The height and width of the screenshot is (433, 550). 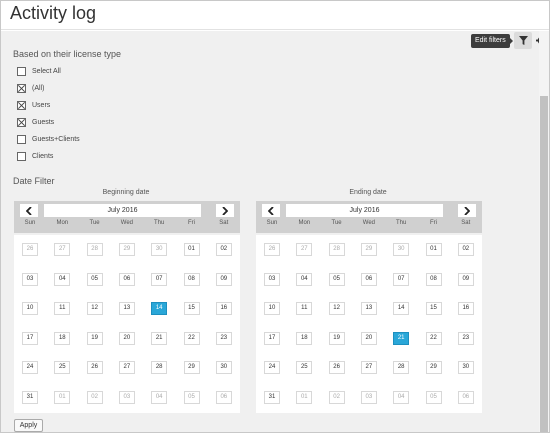 I want to click on calendar-day: 09, so click(x=465, y=279).